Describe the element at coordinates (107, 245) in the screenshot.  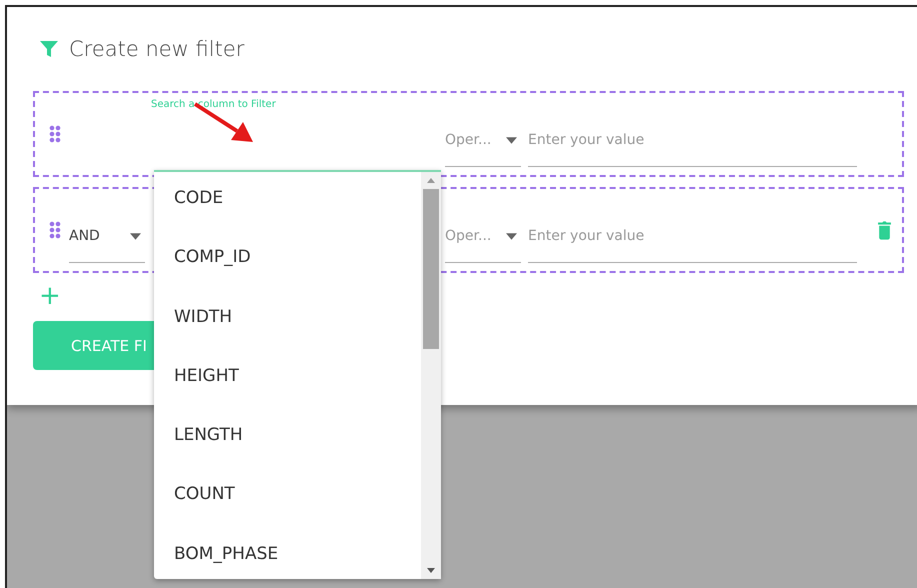
I see `connector-select: AND` at that location.